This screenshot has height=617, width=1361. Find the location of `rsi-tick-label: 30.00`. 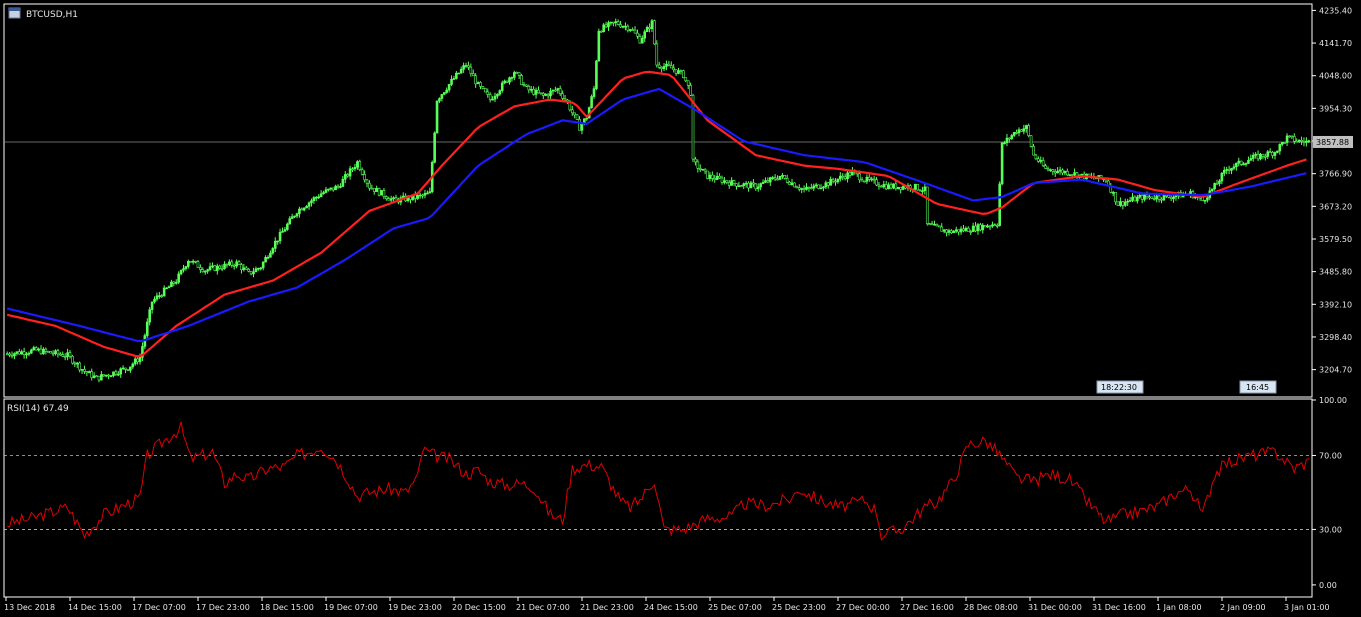

rsi-tick-label: 30.00 is located at coordinates (1330, 529).